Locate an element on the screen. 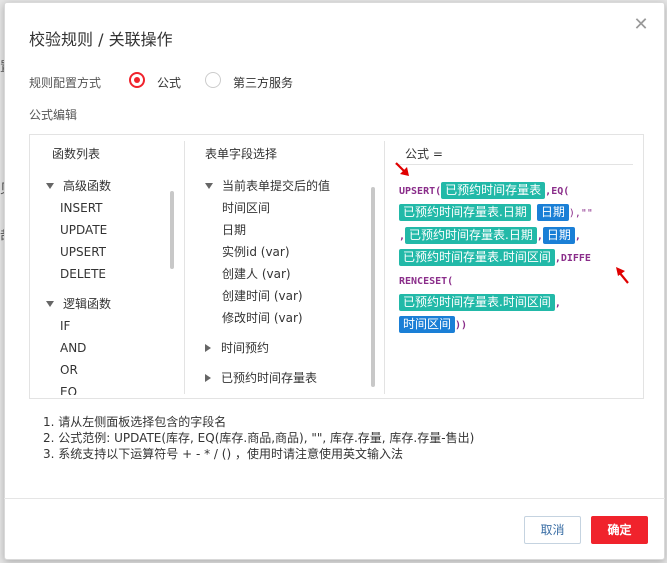 This screenshot has height=563, width=667. field-group-current-form: 当前表单提交后的值 is located at coordinates (289, 186).